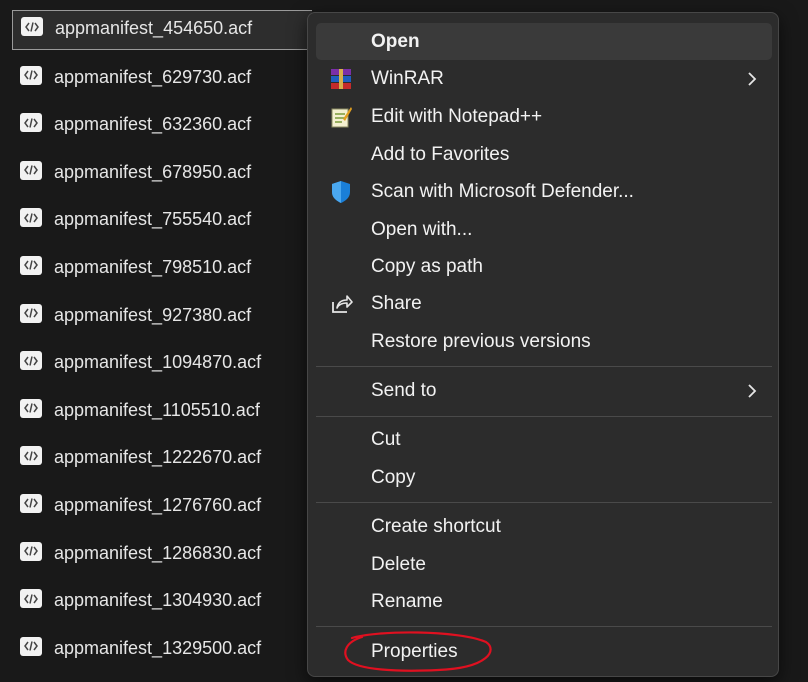  What do you see at coordinates (158, 647) in the screenshot?
I see `file-name: appmanifest_1329500.acf` at bounding box center [158, 647].